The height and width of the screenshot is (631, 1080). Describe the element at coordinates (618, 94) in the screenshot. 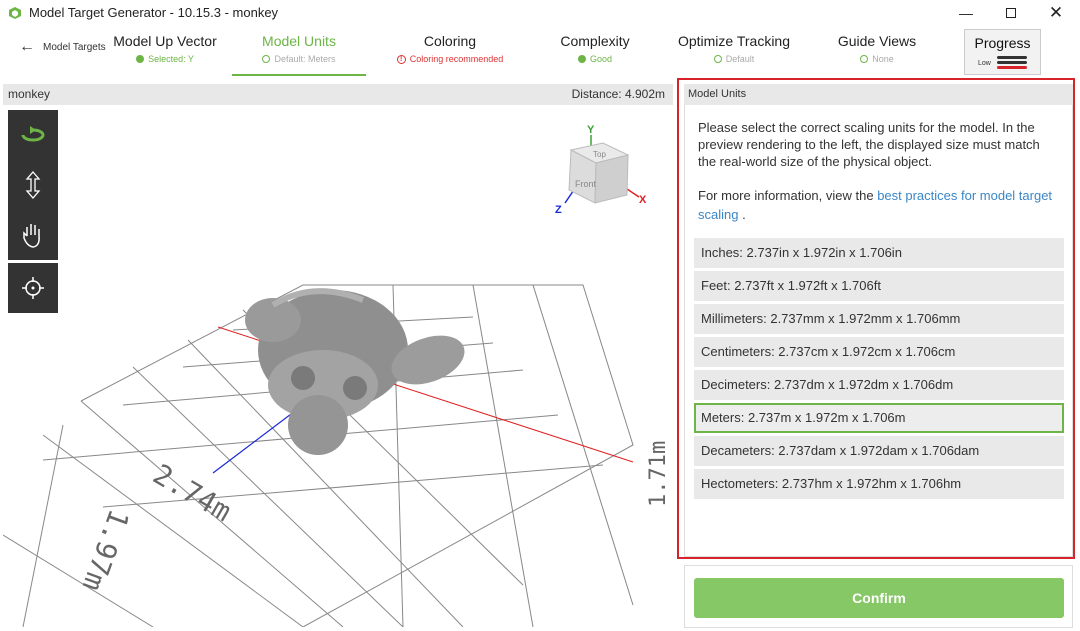

I see `distance-readout: Distance: 4.902m` at that location.